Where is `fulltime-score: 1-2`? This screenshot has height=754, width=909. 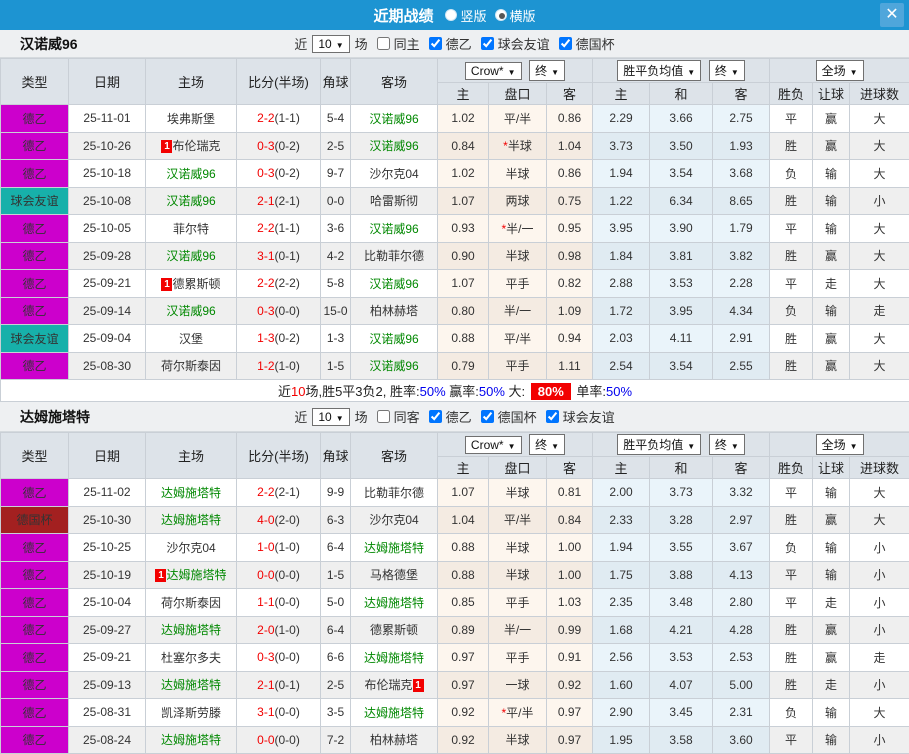
fulltime-score: 1-2 is located at coordinates (265, 366).